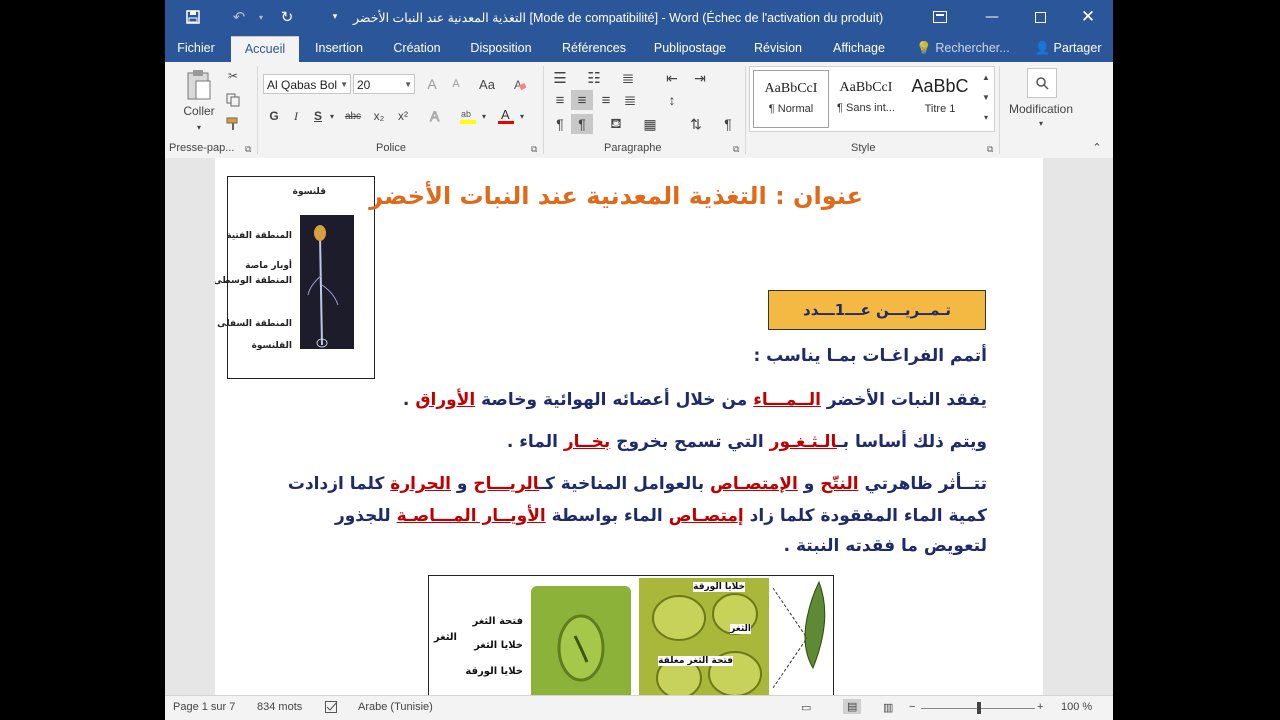 The width and height of the screenshot is (1280, 720). I want to click on font-group-label: Police, so click(391, 148).